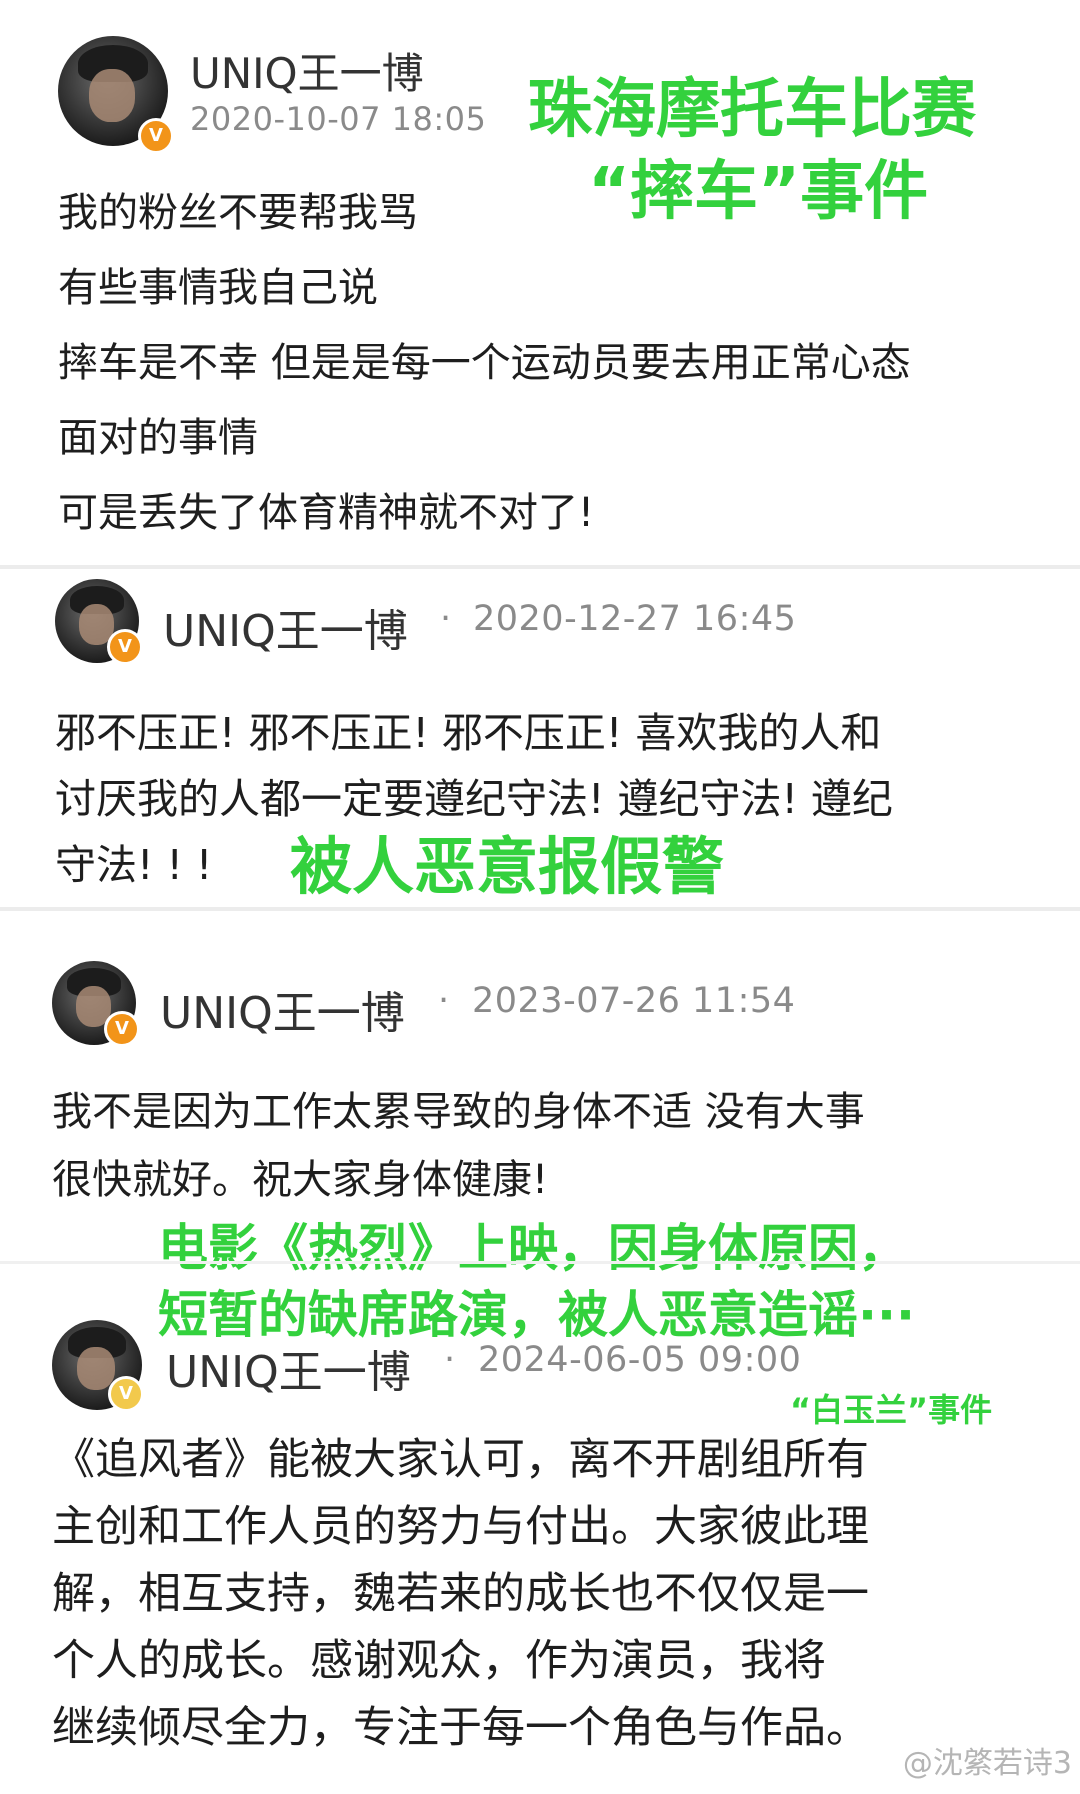 Image resolution: width=1080 pixels, height=1794 pixels. I want to click on post-text-line: 解，相互支持，魏若来的成长也不仅仅是一, so click(460, 1594).